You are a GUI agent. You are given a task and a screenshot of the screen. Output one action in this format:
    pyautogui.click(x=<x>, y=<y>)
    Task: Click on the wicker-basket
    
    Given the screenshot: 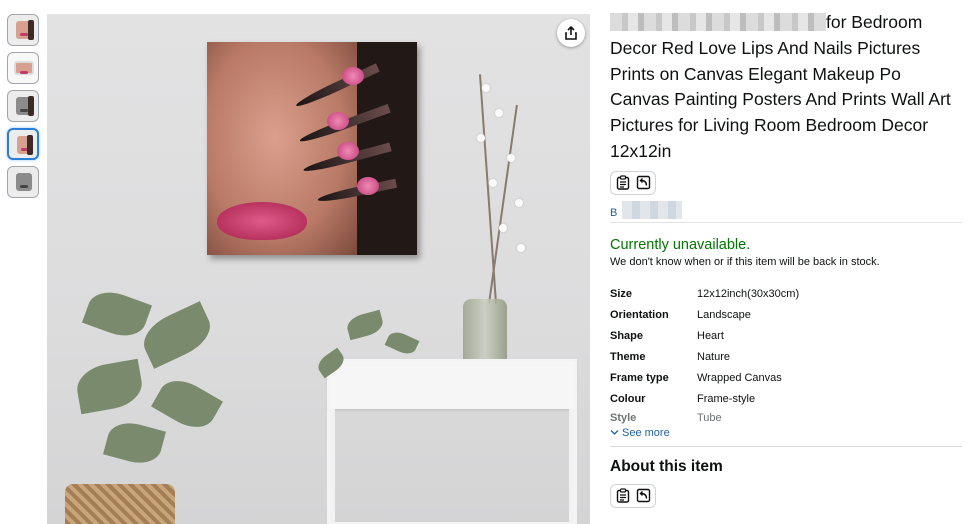 What is the action you would take?
    pyautogui.click(x=120, y=504)
    